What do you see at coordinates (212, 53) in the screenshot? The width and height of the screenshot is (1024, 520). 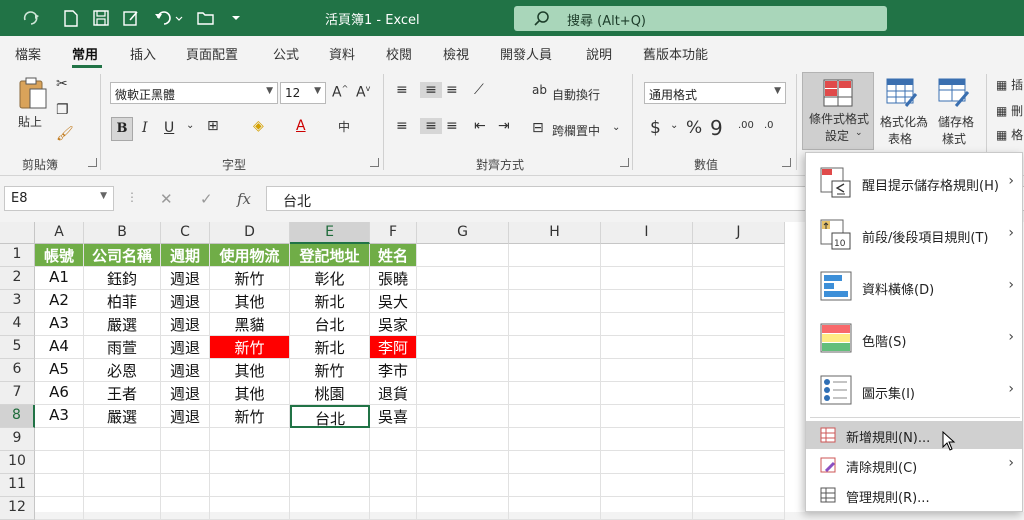 I see `tab-page-layout: 頁面配置` at bounding box center [212, 53].